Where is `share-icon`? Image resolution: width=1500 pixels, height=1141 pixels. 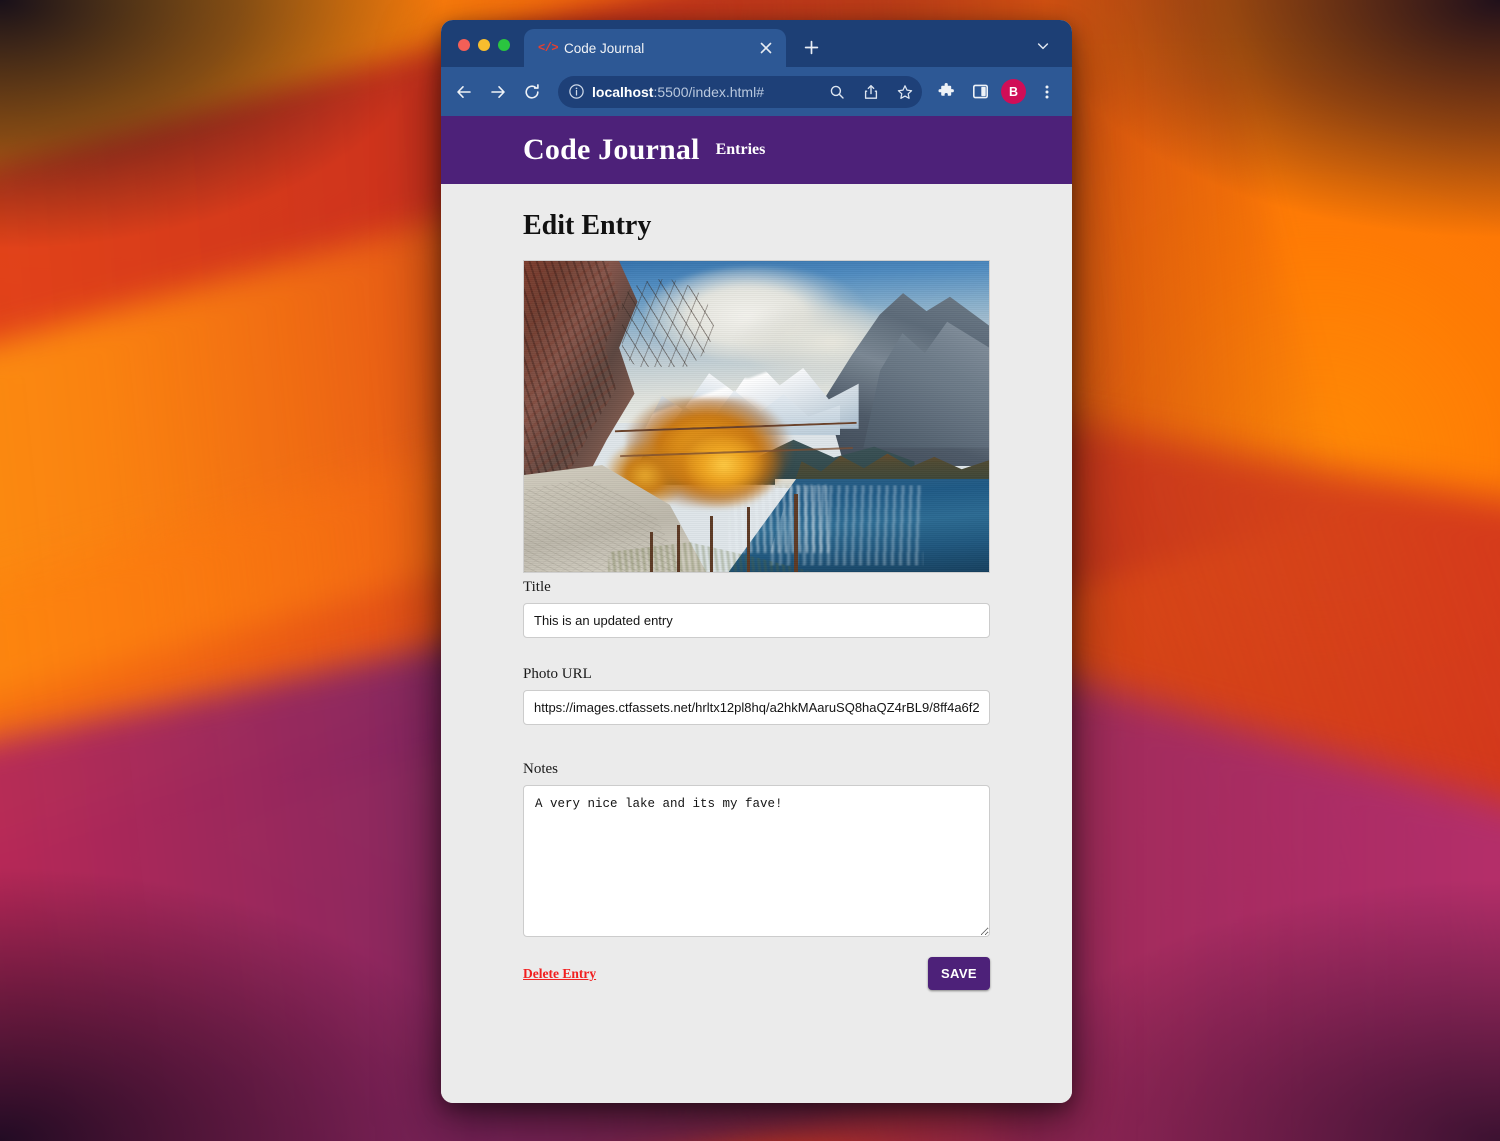
share-icon is located at coordinates (870, 91).